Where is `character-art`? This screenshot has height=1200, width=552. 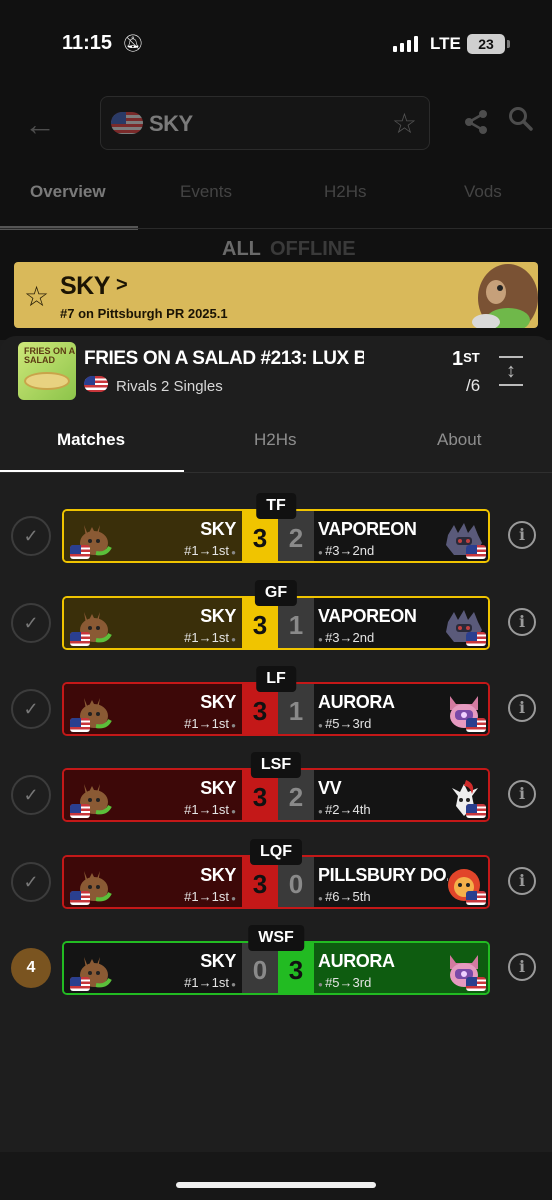
character-art is located at coordinates (505, 296).